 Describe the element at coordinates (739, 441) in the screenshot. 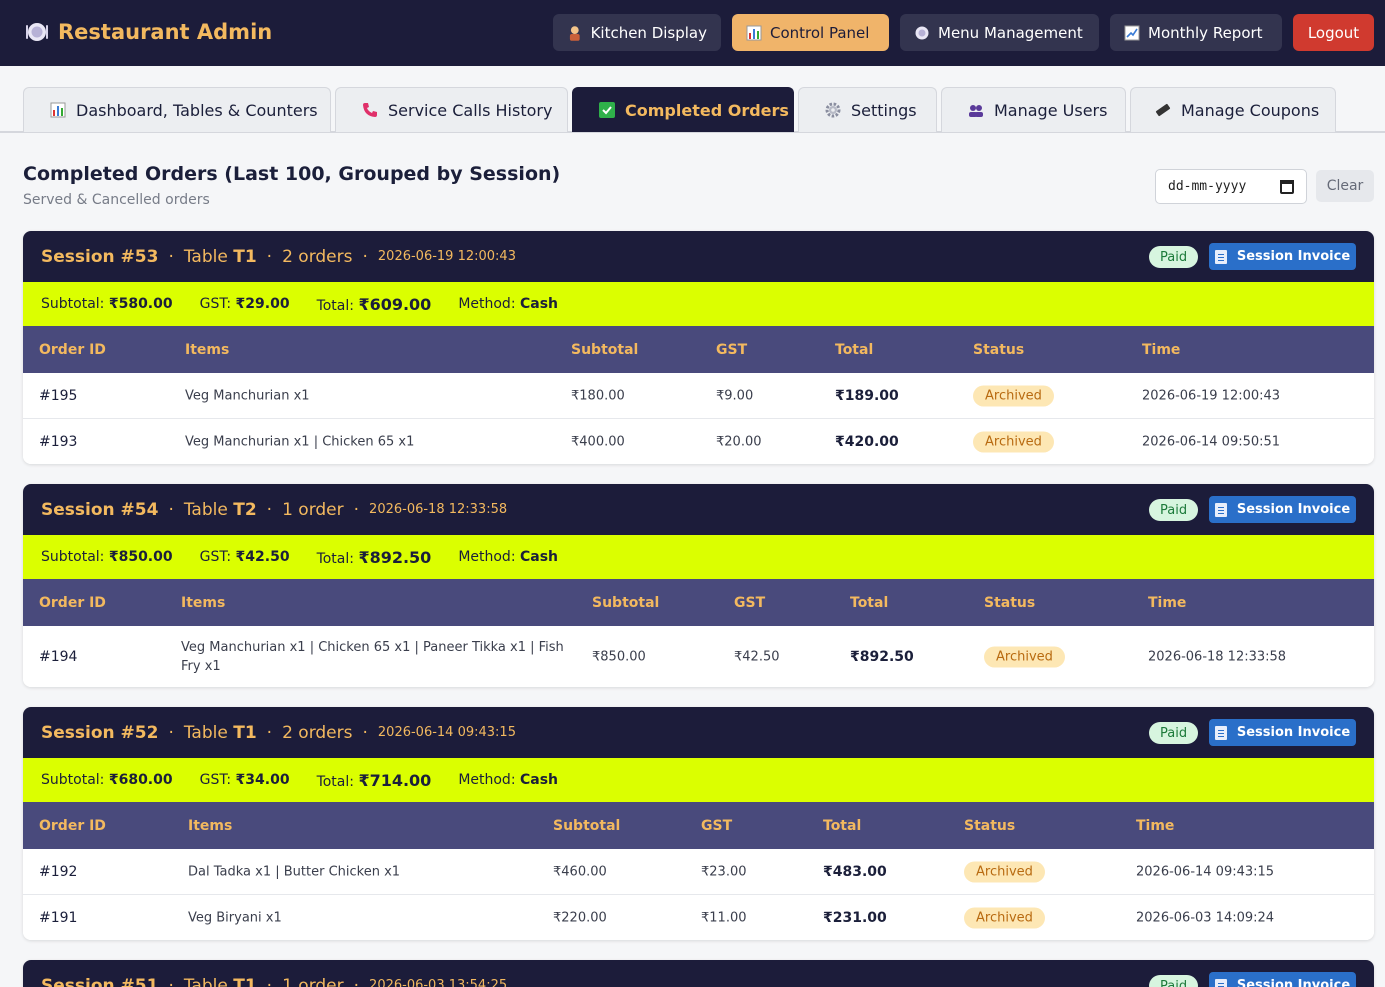

I see `order-gst: ₹20.00` at that location.